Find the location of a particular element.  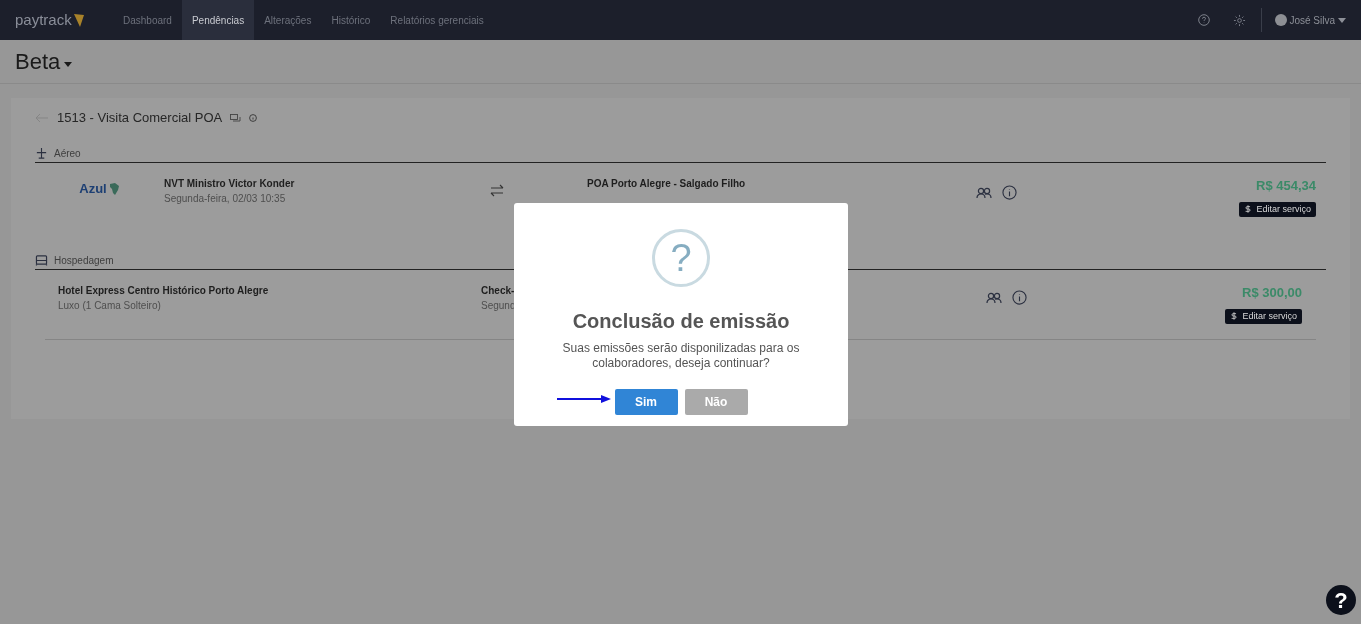

dialog-message: Suas emissões serão disponilizadas para os colaboradores, deseja continuar? is located at coordinates (681, 356).